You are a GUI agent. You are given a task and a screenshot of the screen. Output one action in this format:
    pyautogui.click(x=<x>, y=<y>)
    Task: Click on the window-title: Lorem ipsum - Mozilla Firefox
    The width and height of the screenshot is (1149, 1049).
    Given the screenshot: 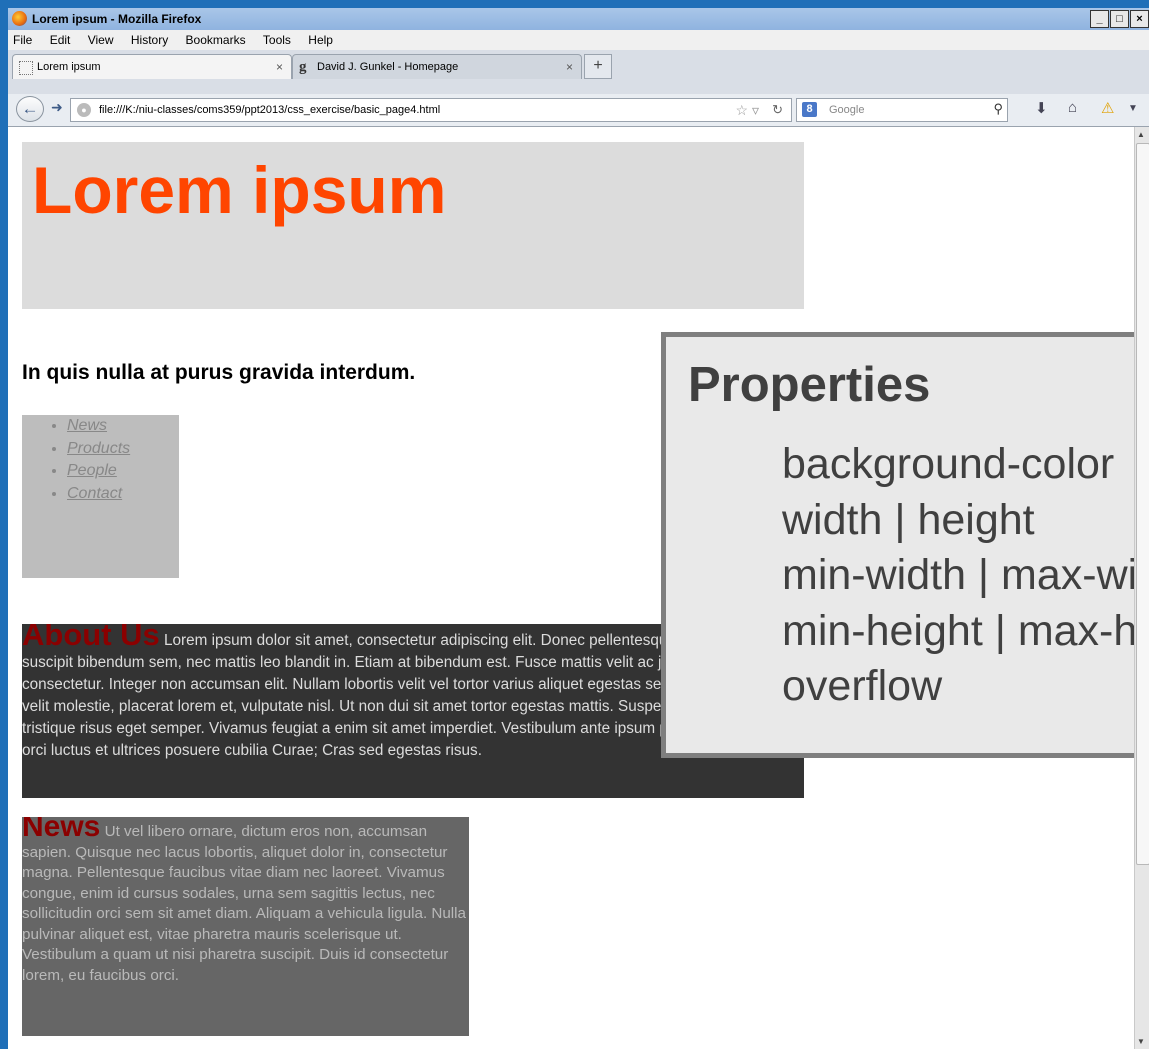 What is the action you would take?
    pyautogui.click(x=117, y=19)
    